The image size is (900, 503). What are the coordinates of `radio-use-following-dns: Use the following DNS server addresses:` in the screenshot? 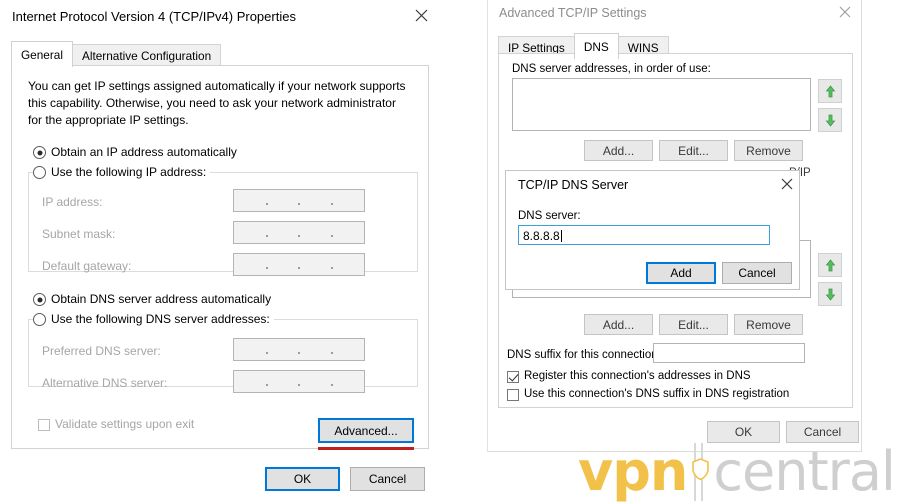 It's located at (153, 319).